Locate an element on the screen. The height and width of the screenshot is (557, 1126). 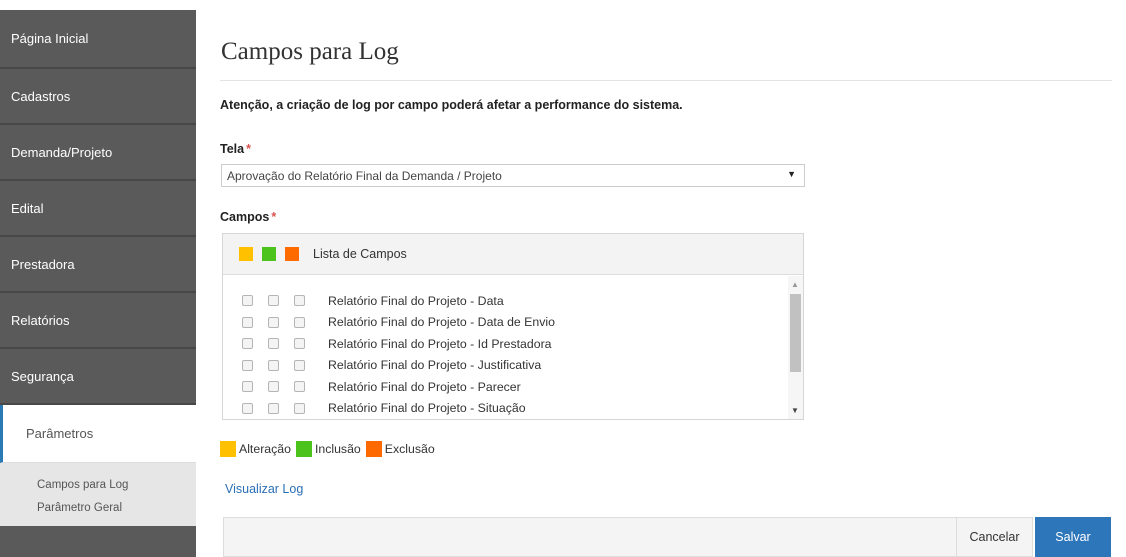
tela-label-text: Tela is located at coordinates (232, 149).